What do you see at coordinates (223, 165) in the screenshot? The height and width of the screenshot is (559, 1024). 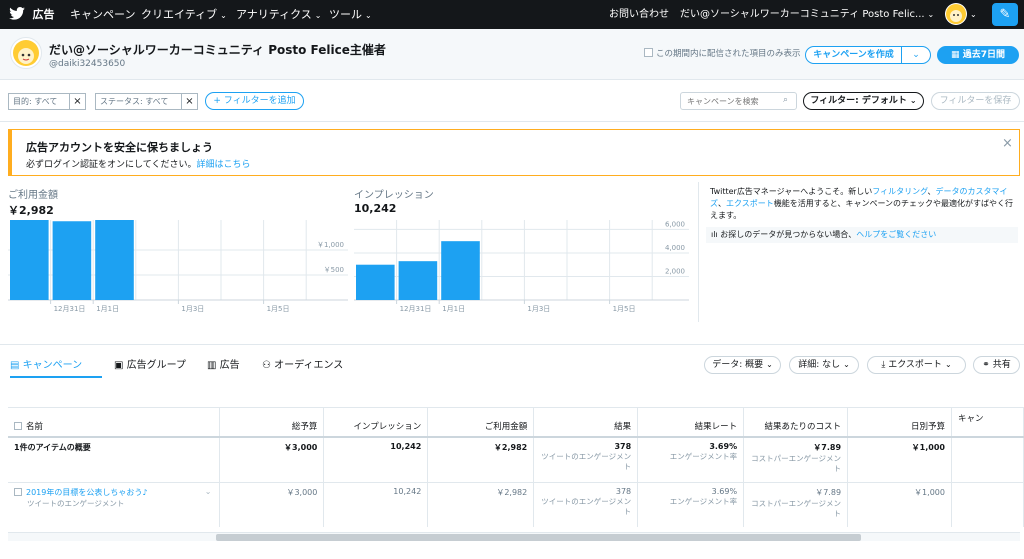 I see `notice-link: 詳細はこちら` at bounding box center [223, 165].